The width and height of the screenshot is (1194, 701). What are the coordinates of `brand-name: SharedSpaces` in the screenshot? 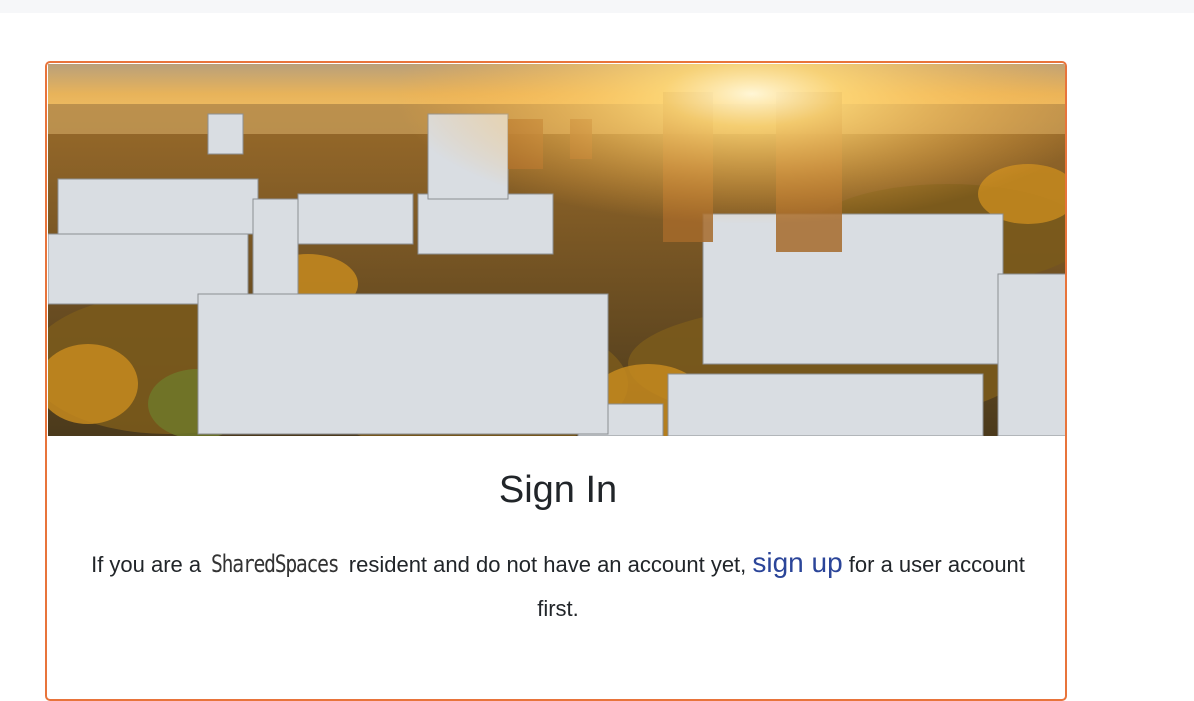 It's located at (275, 564).